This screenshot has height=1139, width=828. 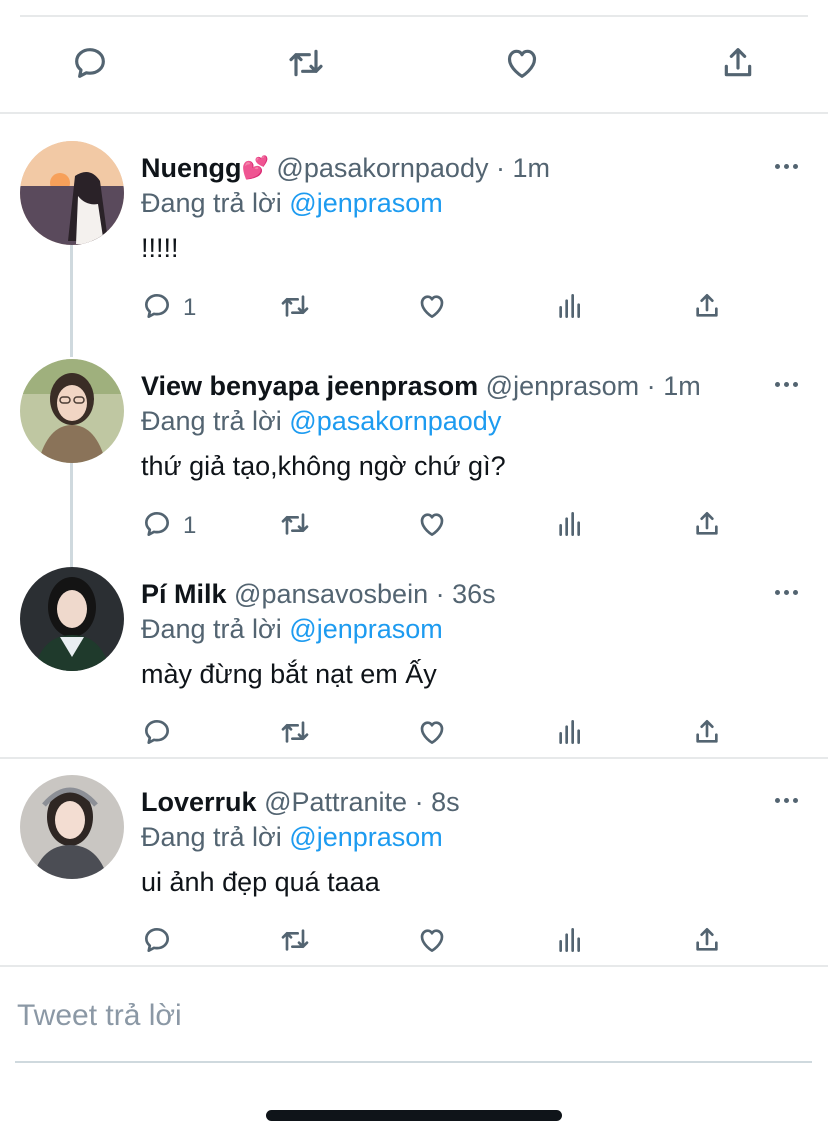 I want to click on display-name: Nuengg, so click(x=191, y=168).